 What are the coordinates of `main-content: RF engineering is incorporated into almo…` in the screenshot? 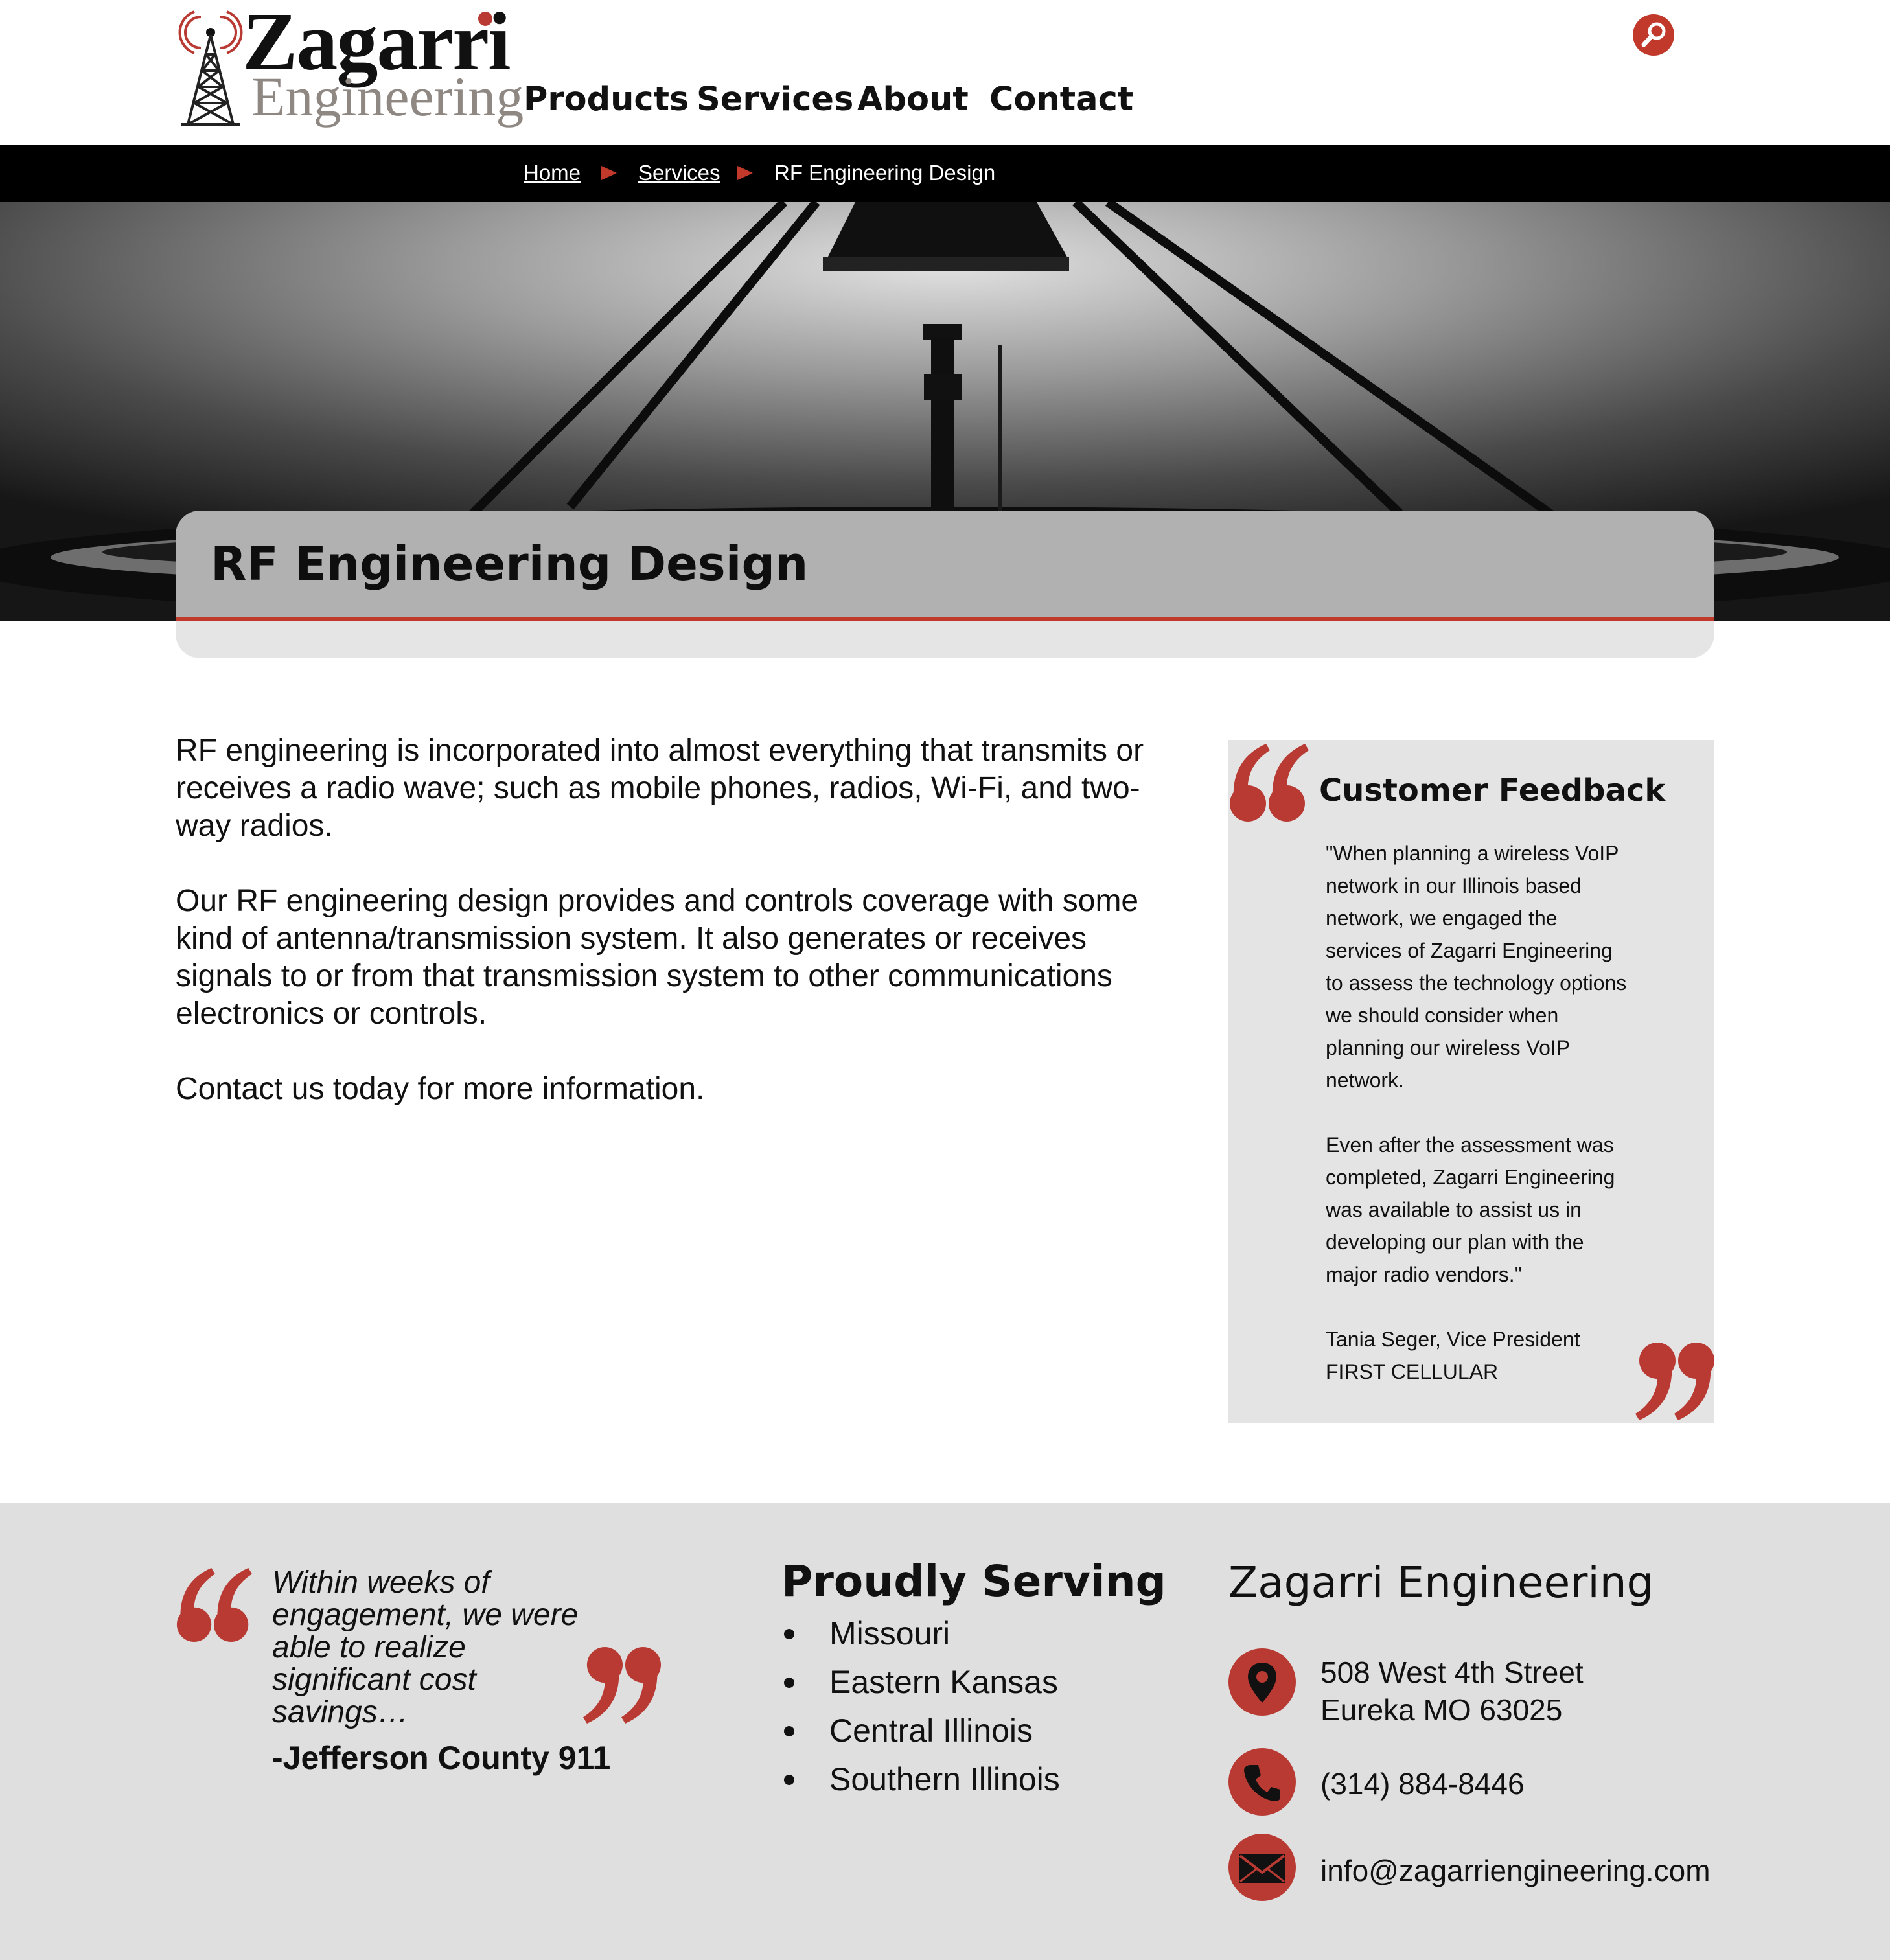 It's located at (675, 939).